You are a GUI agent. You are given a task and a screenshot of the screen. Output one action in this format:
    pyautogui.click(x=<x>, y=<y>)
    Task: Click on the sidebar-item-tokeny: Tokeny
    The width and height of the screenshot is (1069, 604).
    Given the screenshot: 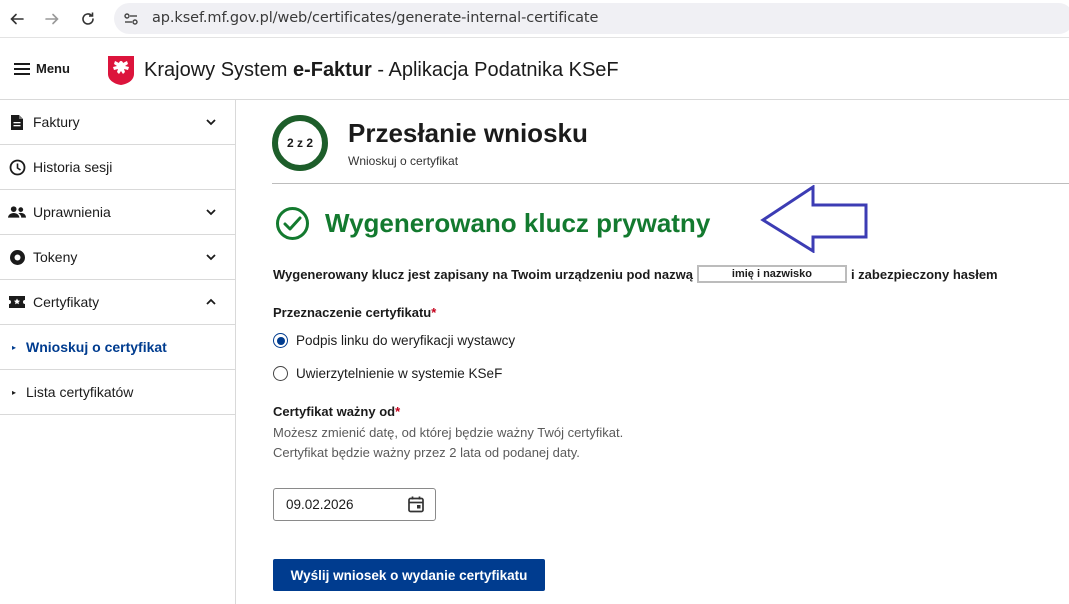 What is the action you would take?
    pyautogui.click(x=117, y=257)
    